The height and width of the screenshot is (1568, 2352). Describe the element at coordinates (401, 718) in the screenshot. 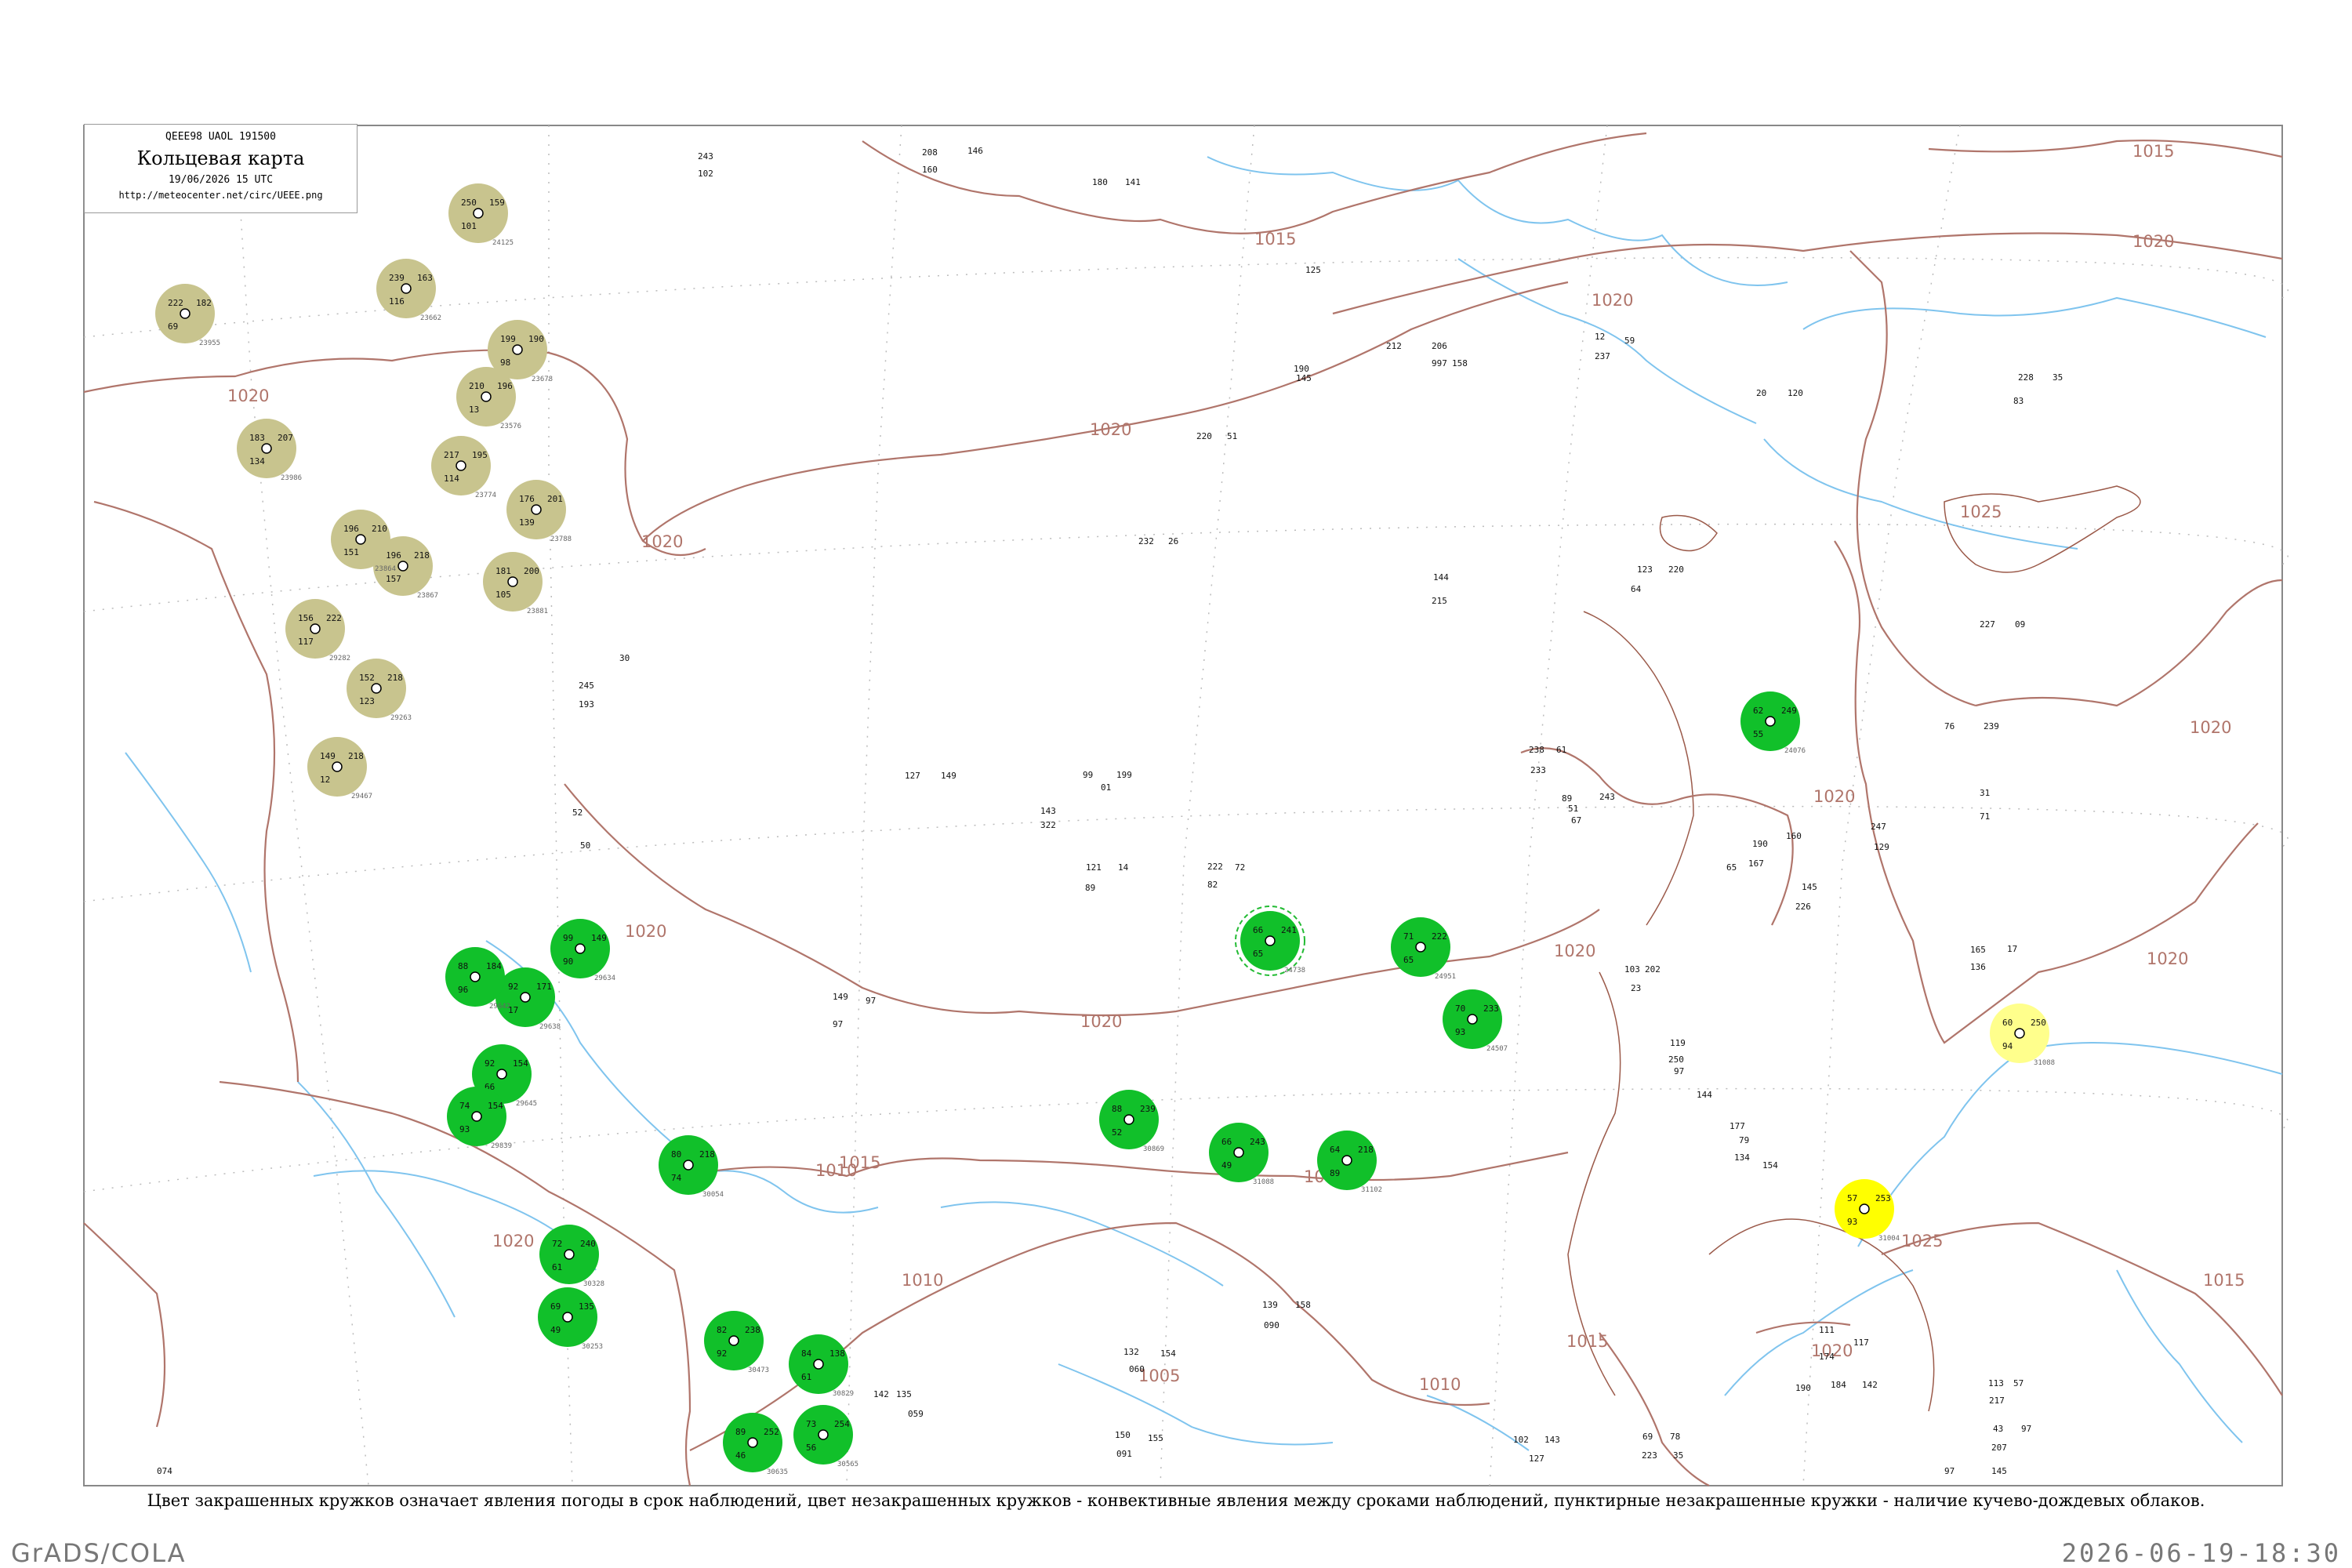

I see `station-code: 29263` at that location.